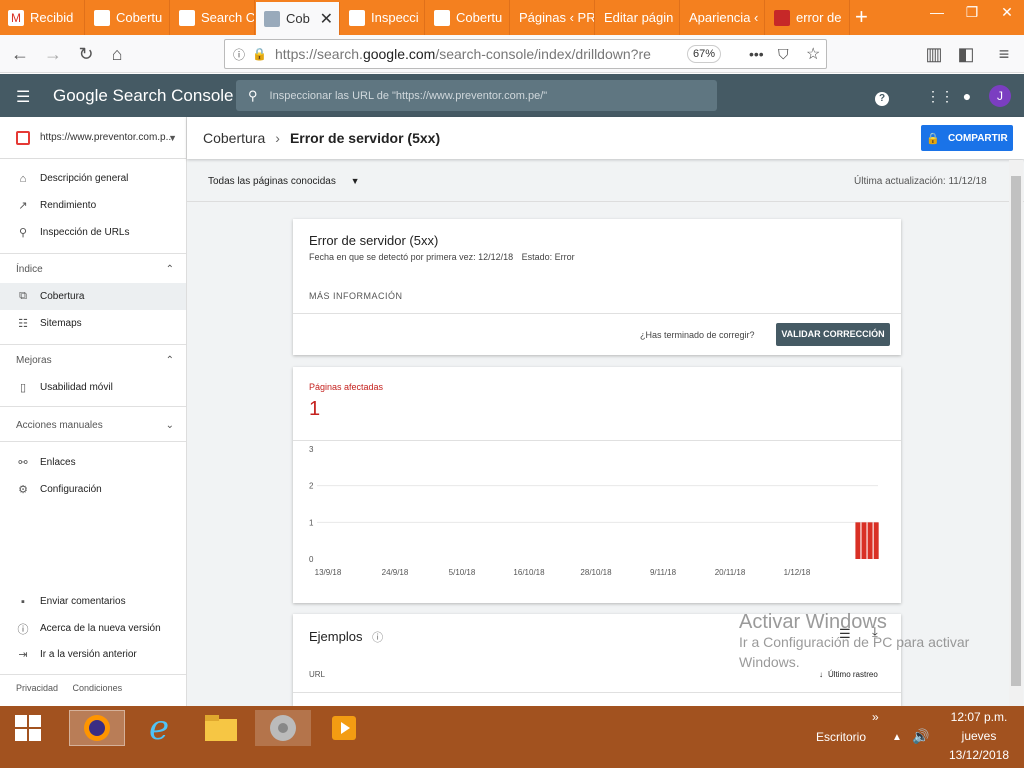 The width and height of the screenshot is (1024, 768). What do you see at coordinates (93, 138) in the screenshot?
I see `property-selector: https://www.preventor.com.p... ▼` at bounding box center [93, 138].